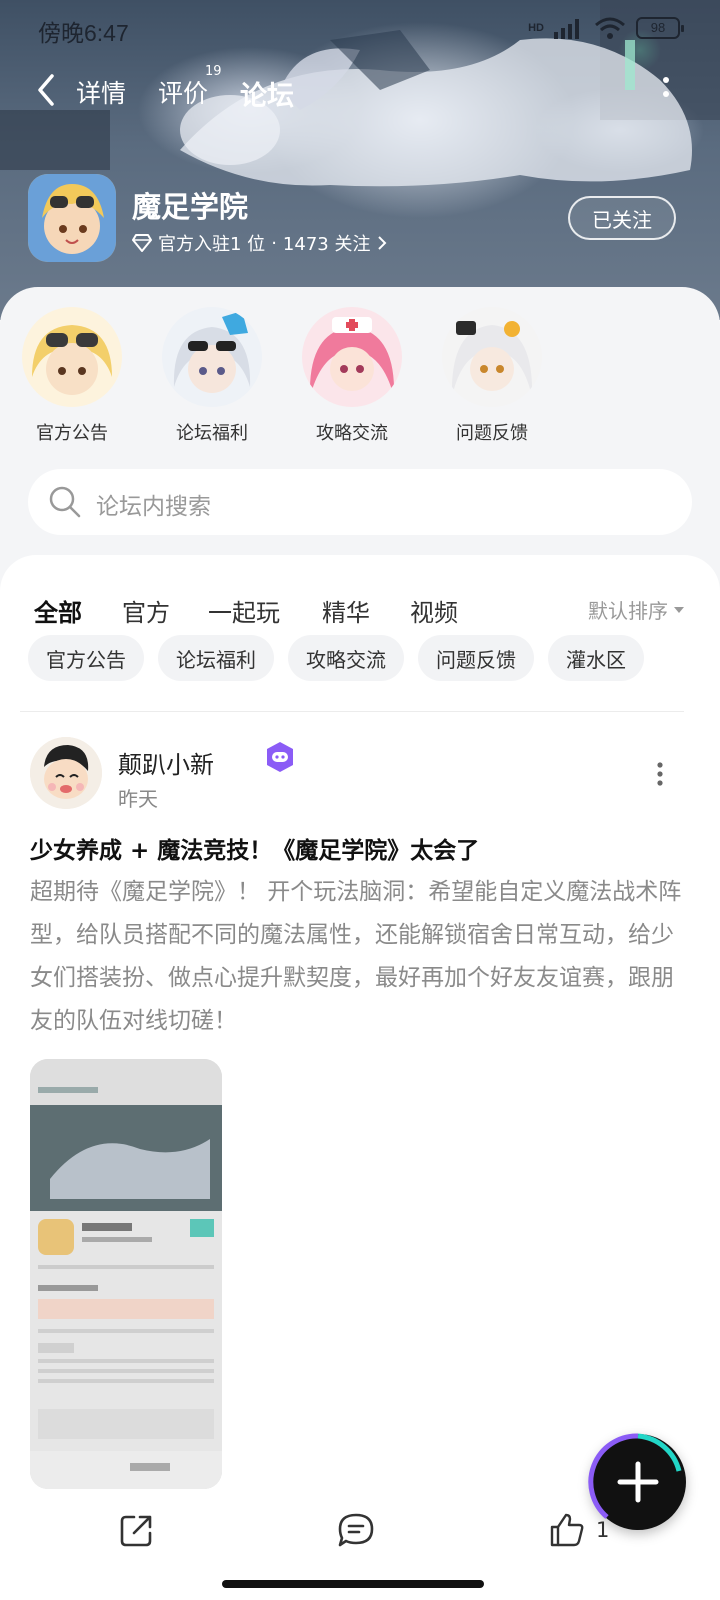 Image resolution: width=720 pixels, height=1600 pixels. I want to click on board-official-announcements: 官方公告, so click(73, 377).